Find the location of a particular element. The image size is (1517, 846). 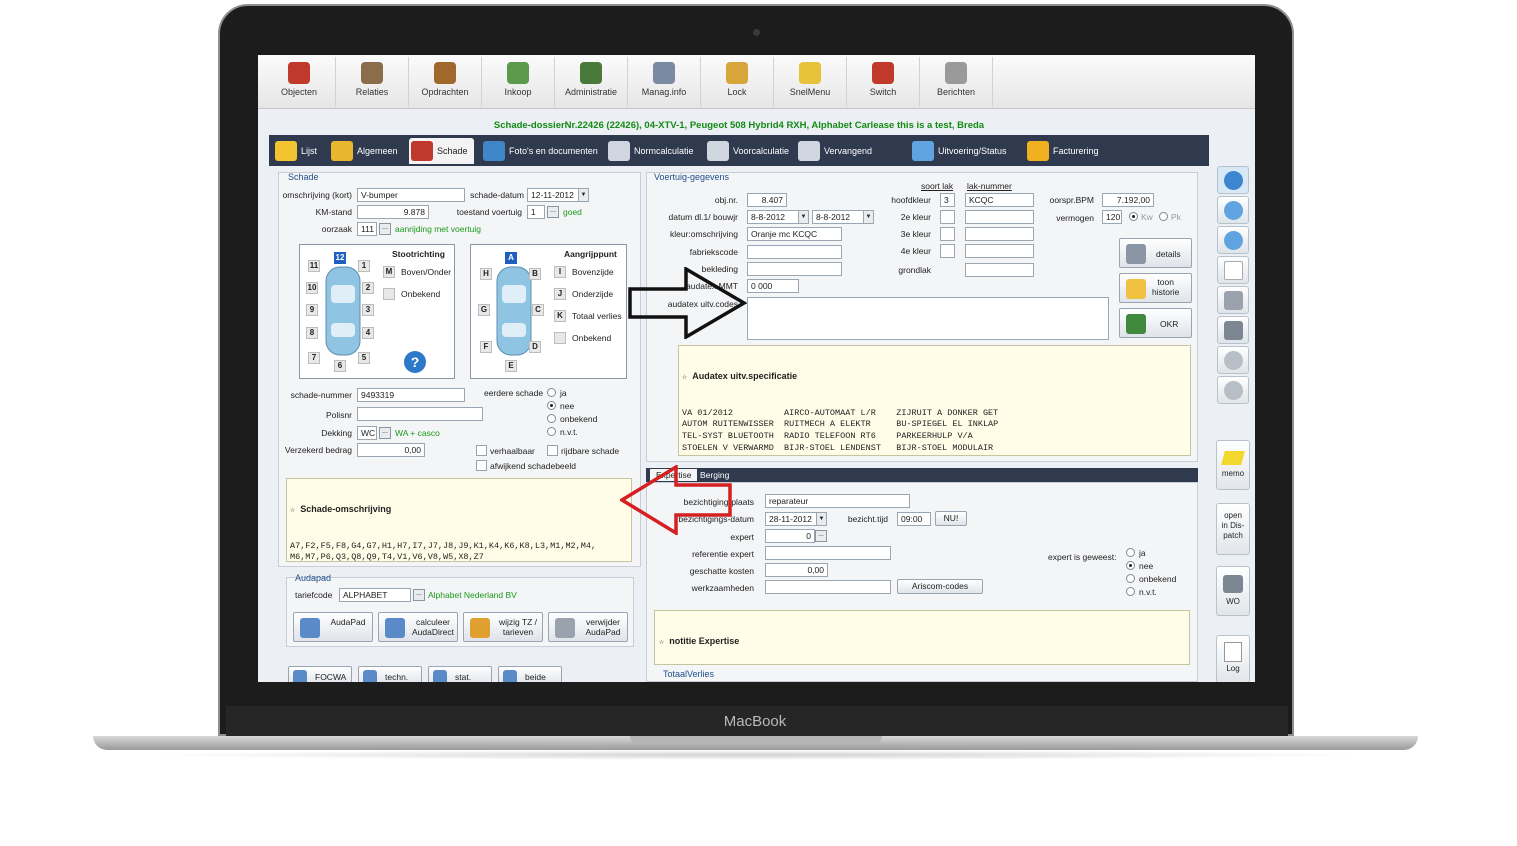

wo-button: WO is located at coordinates (1233, 591).